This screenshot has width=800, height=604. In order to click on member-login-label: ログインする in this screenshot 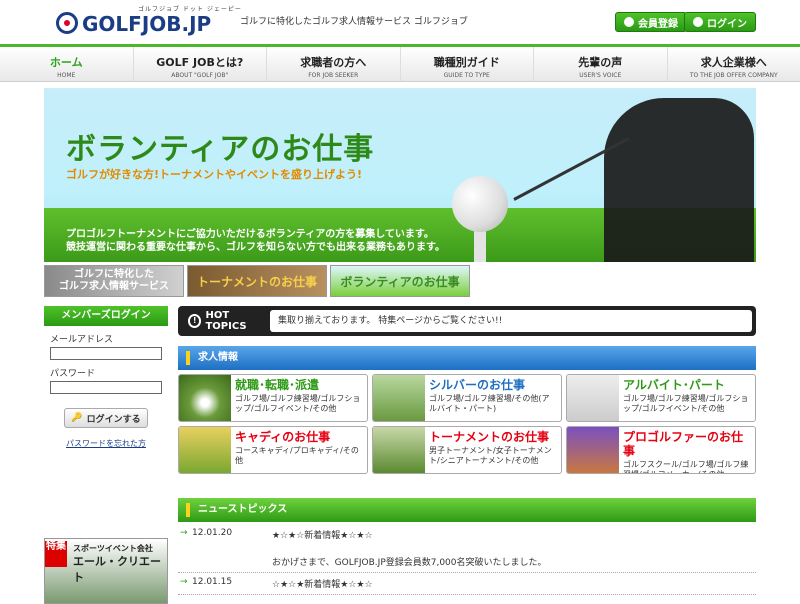, I will do `click(114, 418)`.